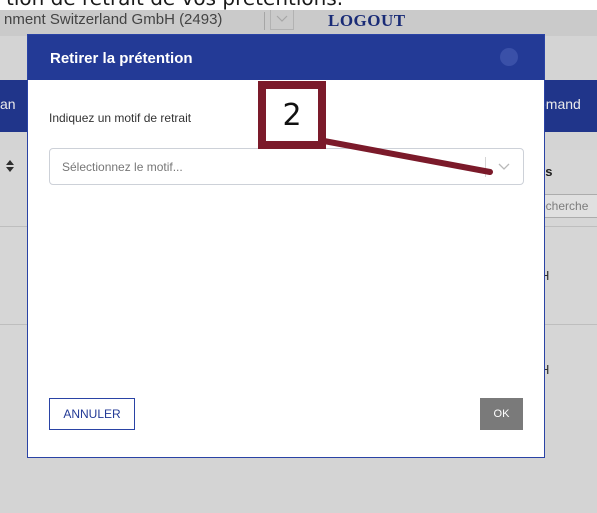 The width and height of the screenshot is (597, 513). Describe the element at coordinates (509, 57) in the screenshot. I see `close-icon` at that location.